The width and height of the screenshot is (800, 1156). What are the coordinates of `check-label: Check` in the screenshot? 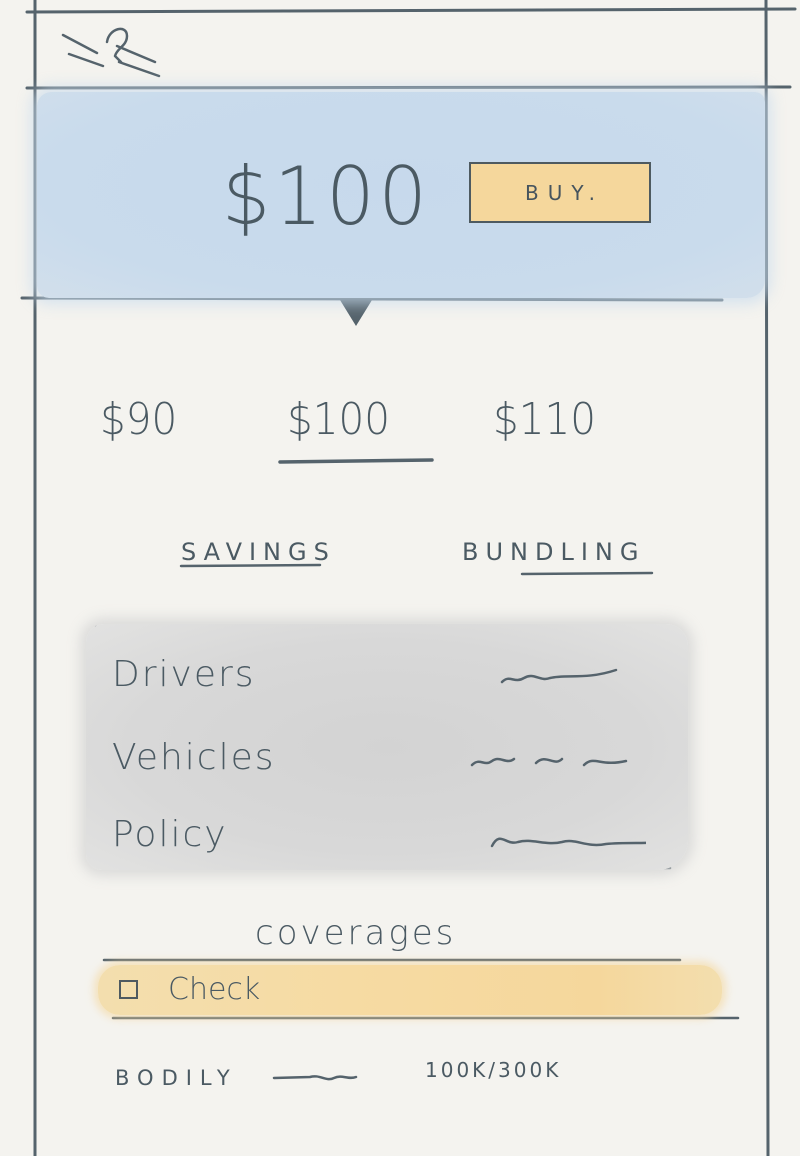 It's located at (214, 989).